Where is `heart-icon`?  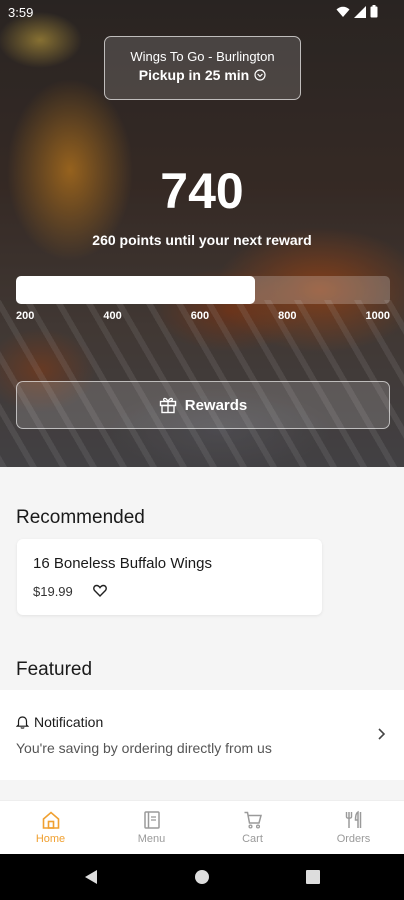 heart-icon is located at coordinates (100, 590).